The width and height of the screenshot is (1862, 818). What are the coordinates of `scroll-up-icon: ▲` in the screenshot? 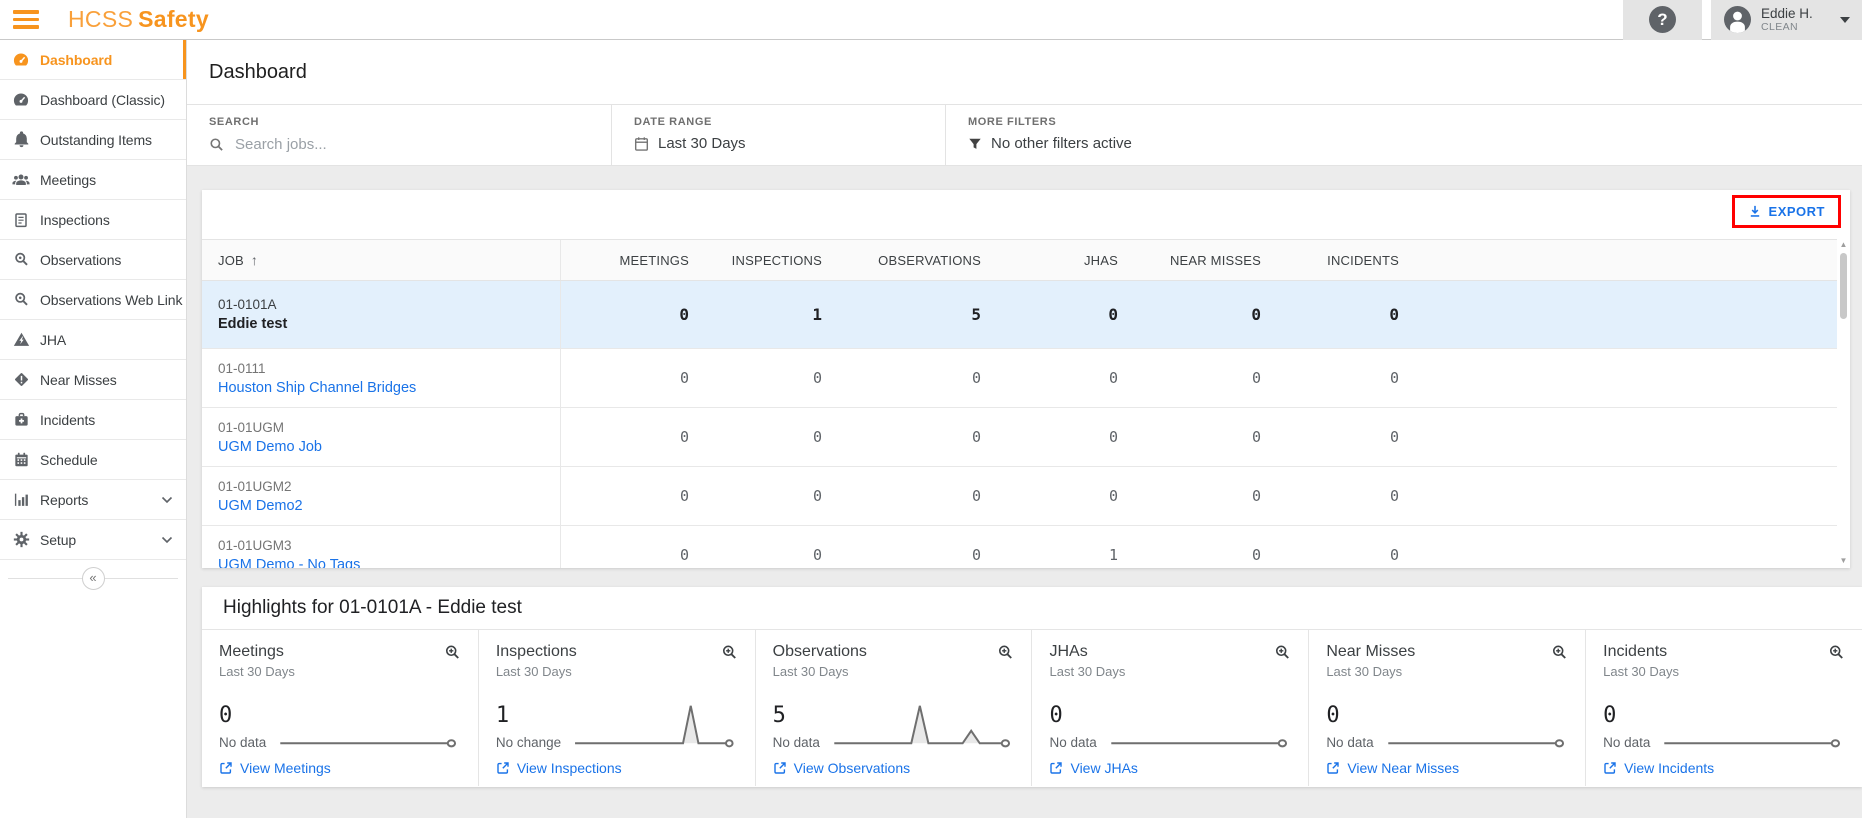 It's located at (1844, 245).